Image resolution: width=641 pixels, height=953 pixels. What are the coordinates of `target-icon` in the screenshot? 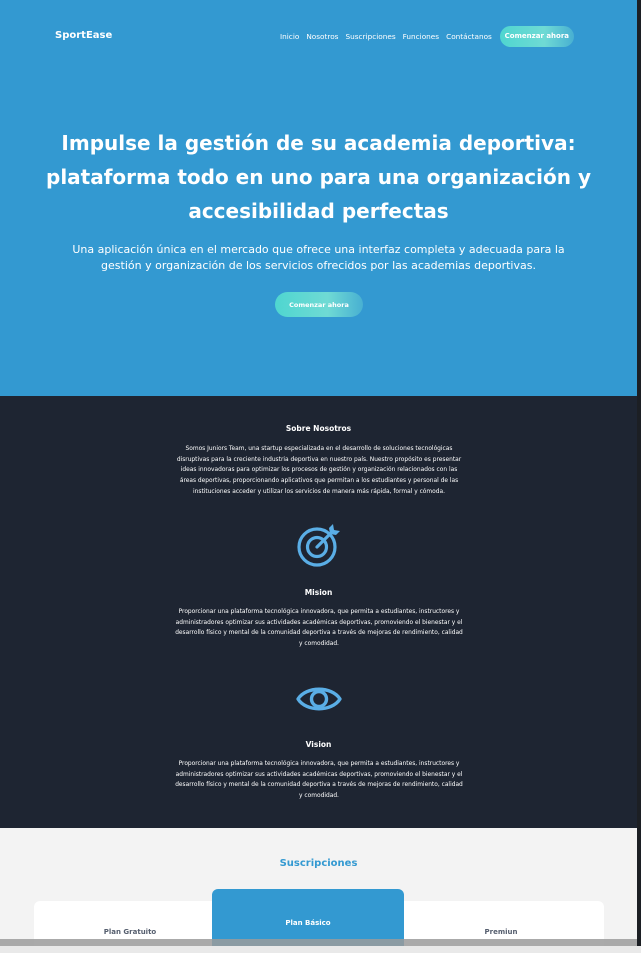 It's located at (319, 545).